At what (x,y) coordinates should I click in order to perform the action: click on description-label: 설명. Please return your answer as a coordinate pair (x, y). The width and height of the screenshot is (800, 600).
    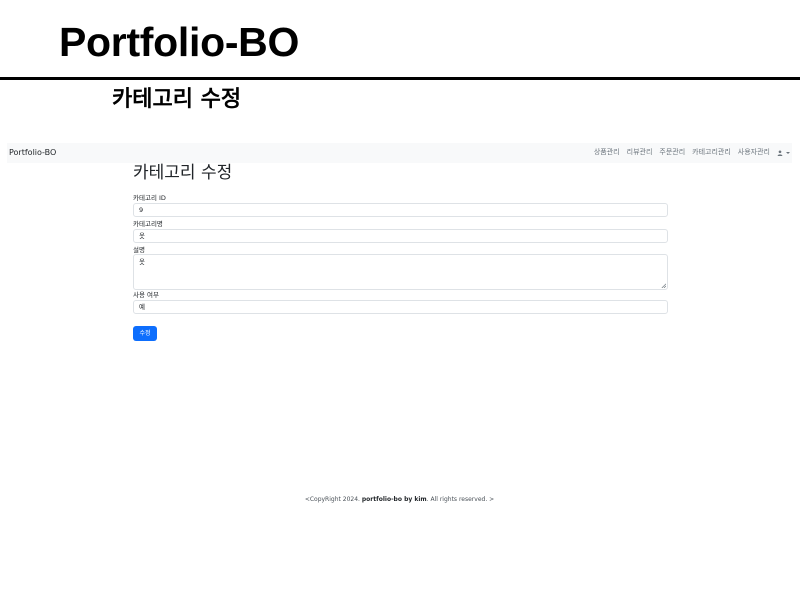
    Looking at the image, I should click on (139, 250).